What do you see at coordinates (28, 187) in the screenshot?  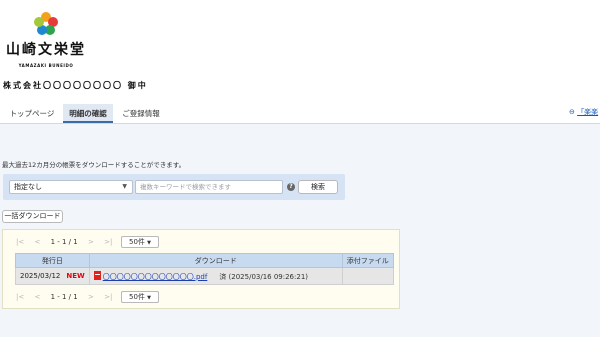 I see `document-type-selected: 指定なし` at bounding box center [28, 187].